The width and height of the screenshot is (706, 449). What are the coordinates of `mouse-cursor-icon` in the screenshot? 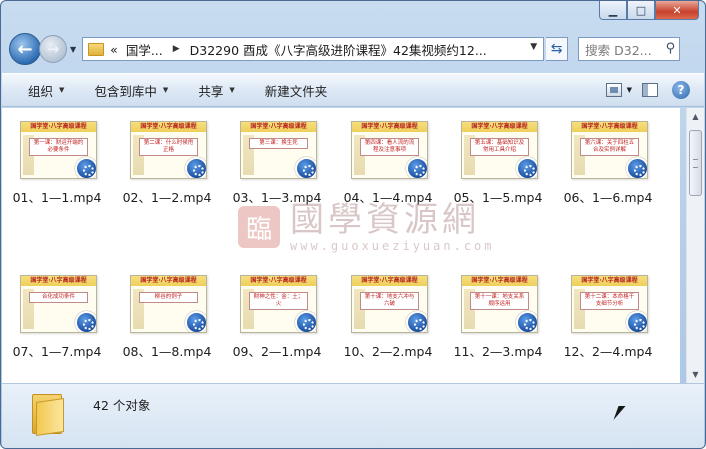 It's located at (619, 413).